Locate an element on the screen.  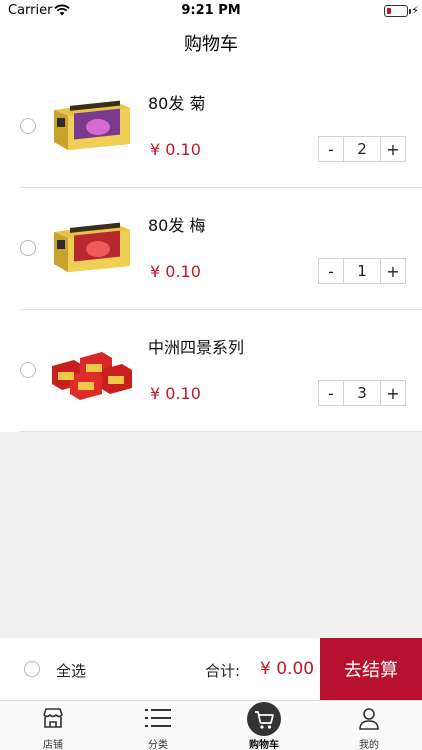
checkout-bar: 全选 合计: ¥ 0.00 去结算 is located at coordinates (211, 669).